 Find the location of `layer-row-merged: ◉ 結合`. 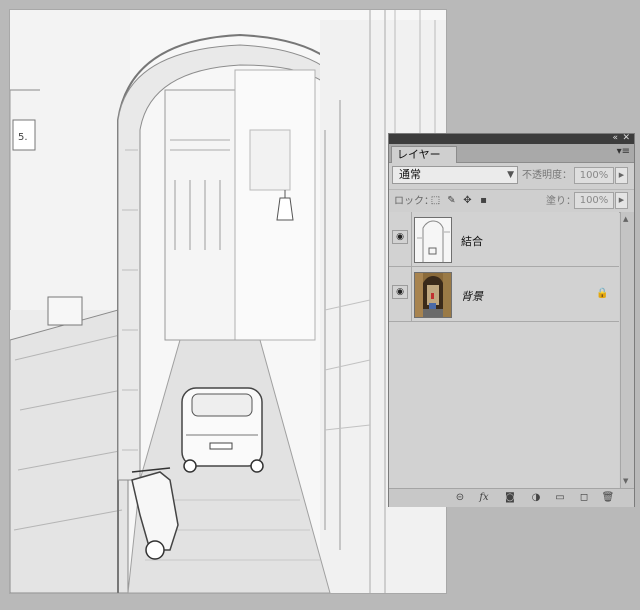

layer-row-merged: ◉ 結合 is located at coordinates (504, 239).